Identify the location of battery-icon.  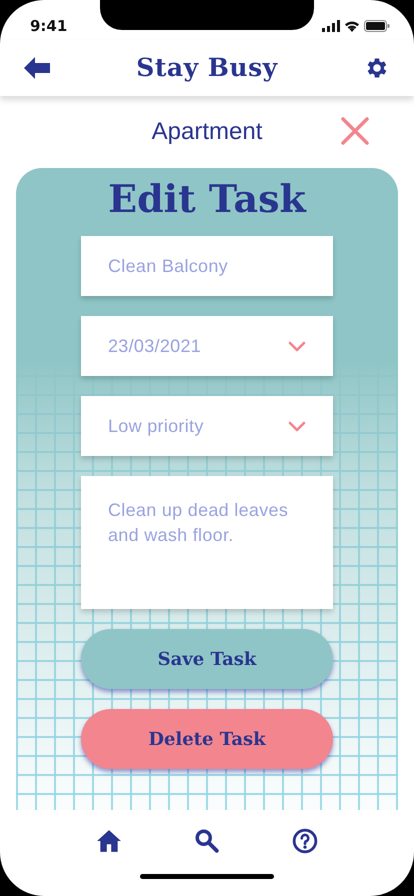
(377, 26).